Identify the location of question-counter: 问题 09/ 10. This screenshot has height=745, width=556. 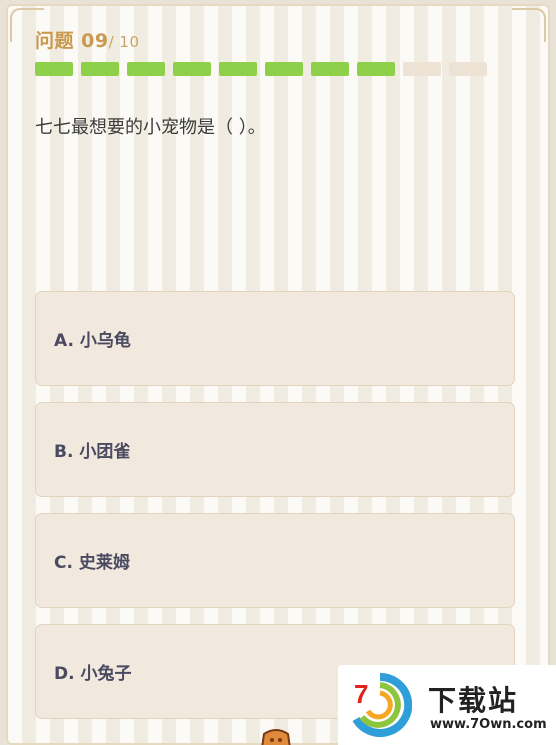
(87, 39).